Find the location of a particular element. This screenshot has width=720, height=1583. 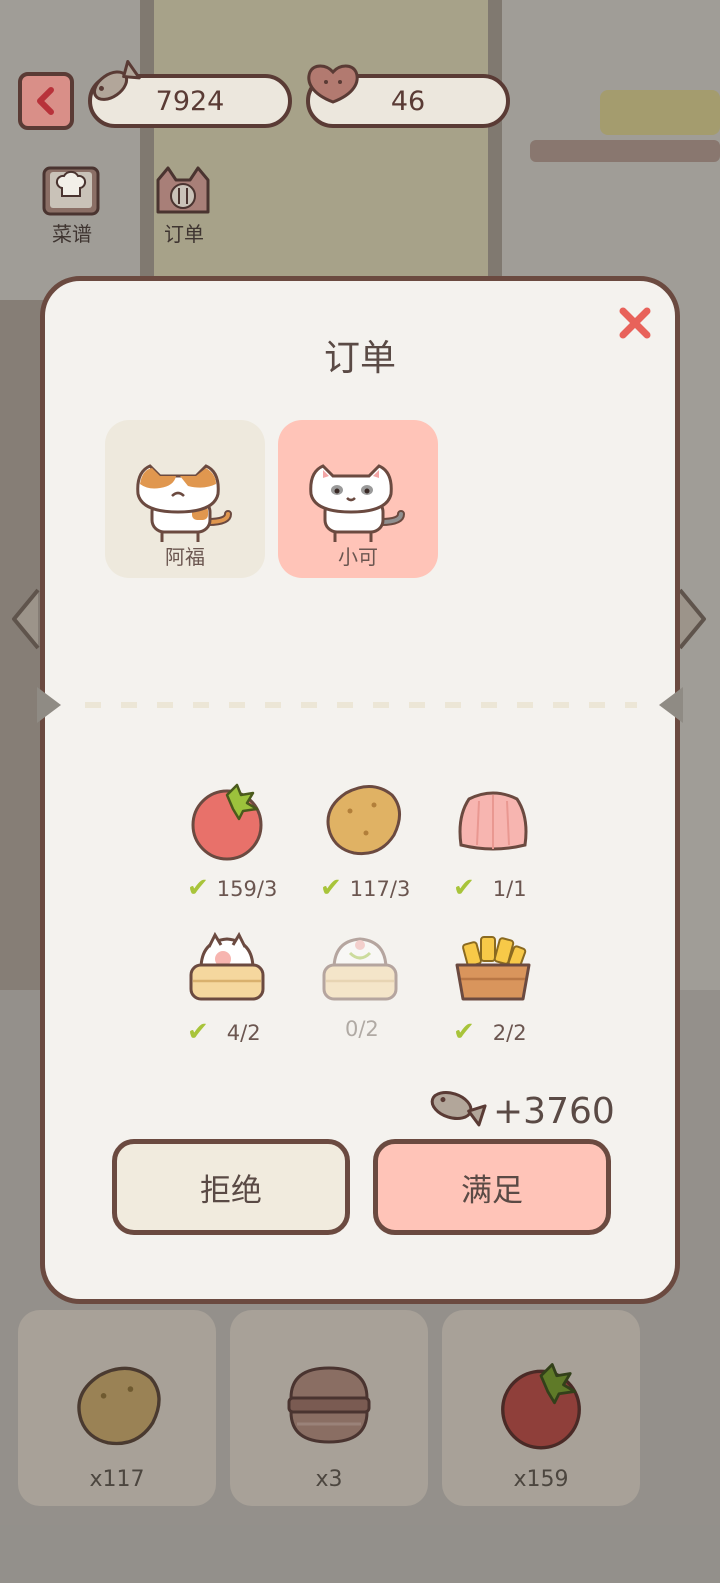

recipes-label: 菜谱 is located at coordinates (72, 234).